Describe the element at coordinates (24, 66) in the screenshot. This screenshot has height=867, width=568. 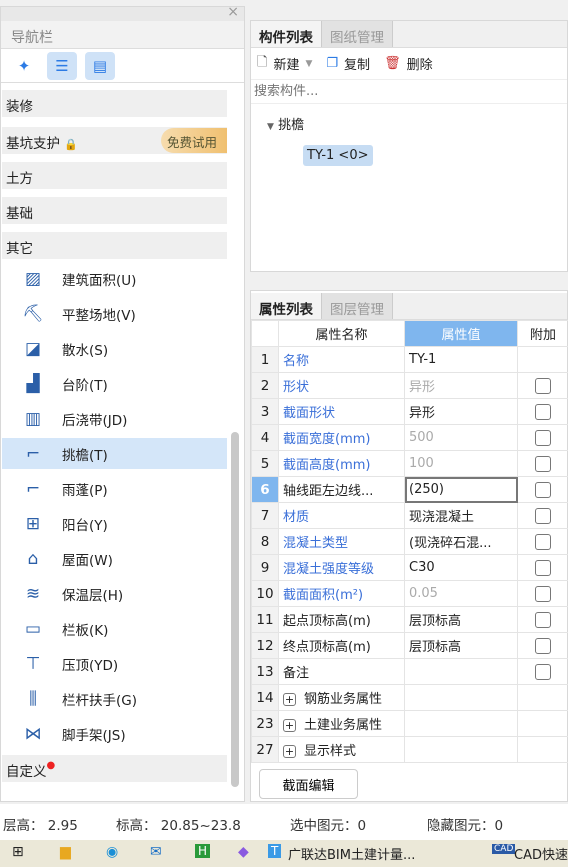
I see `sparkle-icon: ✦` at that location.